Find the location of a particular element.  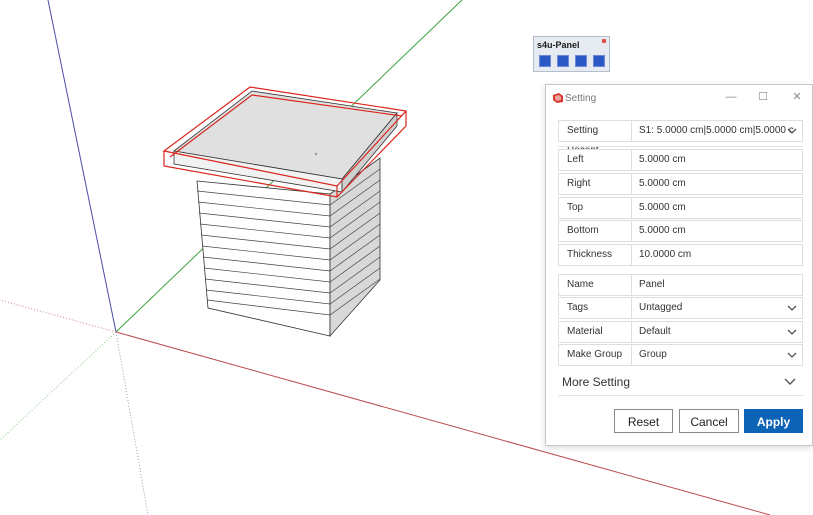

left-row: Left 5.0000 cm is located at coordinates (680, 160).